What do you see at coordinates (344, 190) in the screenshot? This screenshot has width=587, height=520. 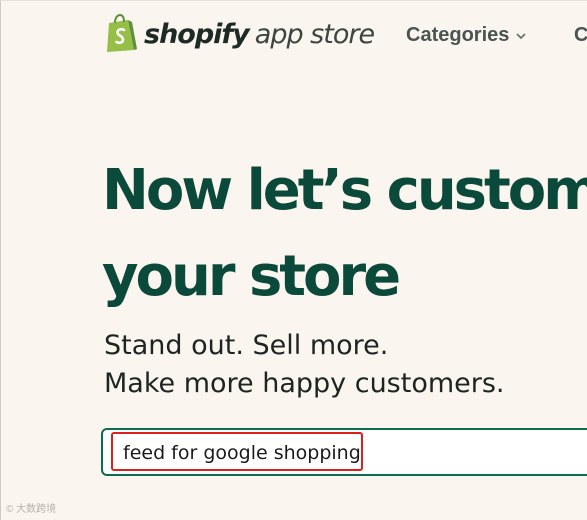 I see `hero-title-line-1: Now let’s customiz` at bounding box center [344, 190].